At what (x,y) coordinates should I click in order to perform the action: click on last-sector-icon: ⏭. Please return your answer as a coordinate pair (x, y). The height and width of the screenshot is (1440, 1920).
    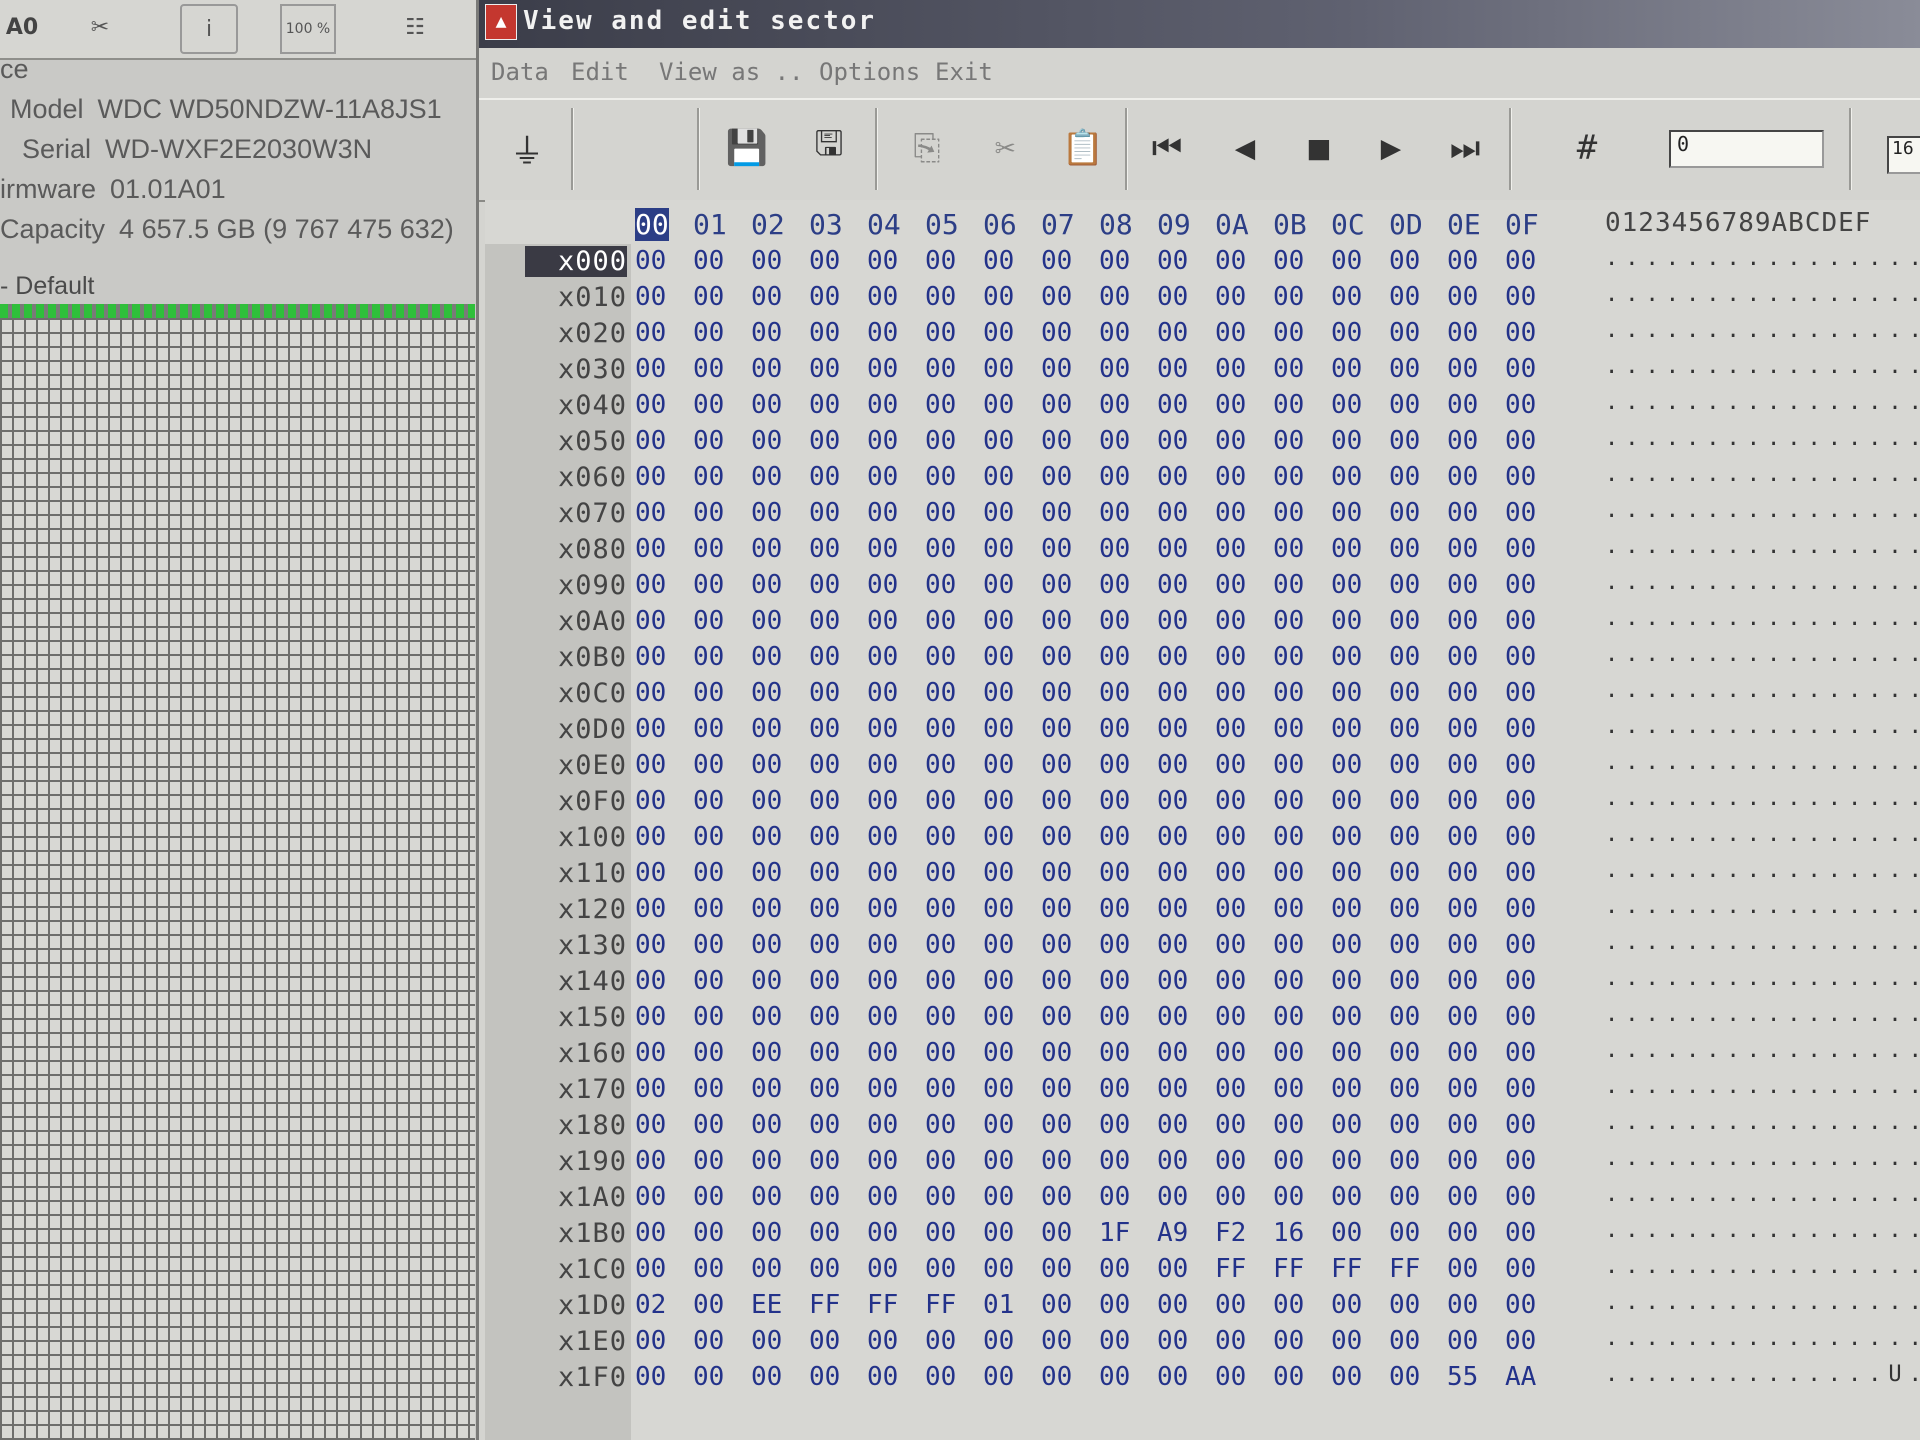
    Looking at the image, I should click on (1465, 148).